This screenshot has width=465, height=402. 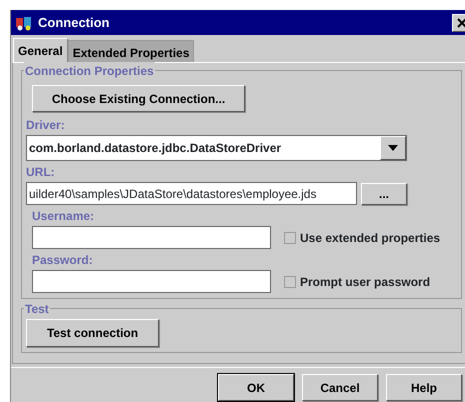 I want to click on tab: Extended Properties, so click(x=131, y=51).